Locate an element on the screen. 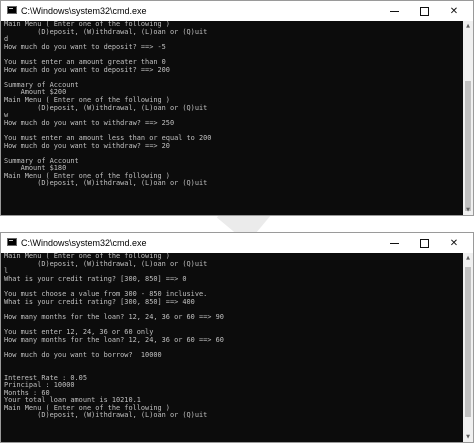  console-line: How much do you want to deposit? ==> -5 is located at coordinates (85, 46).